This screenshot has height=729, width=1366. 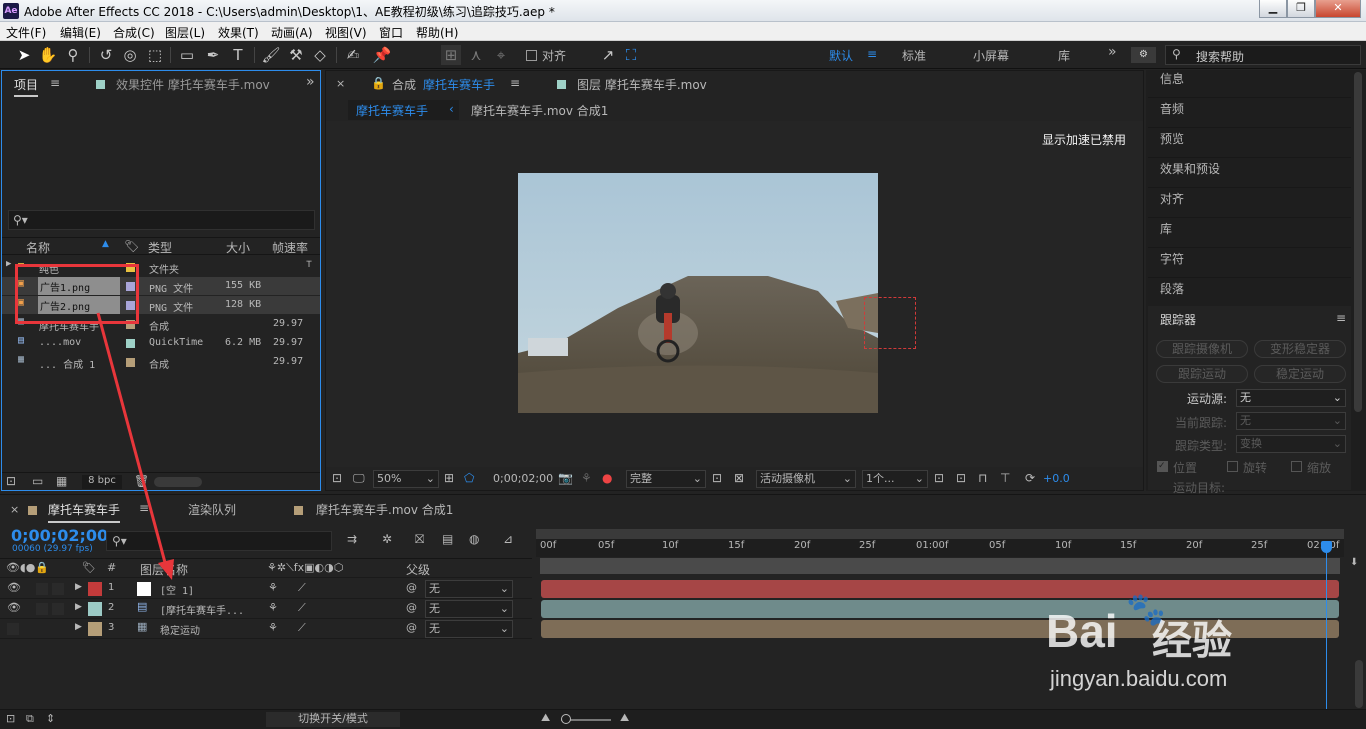 I want to click on menu-view: 视图(V), so click(x=346, y=32).